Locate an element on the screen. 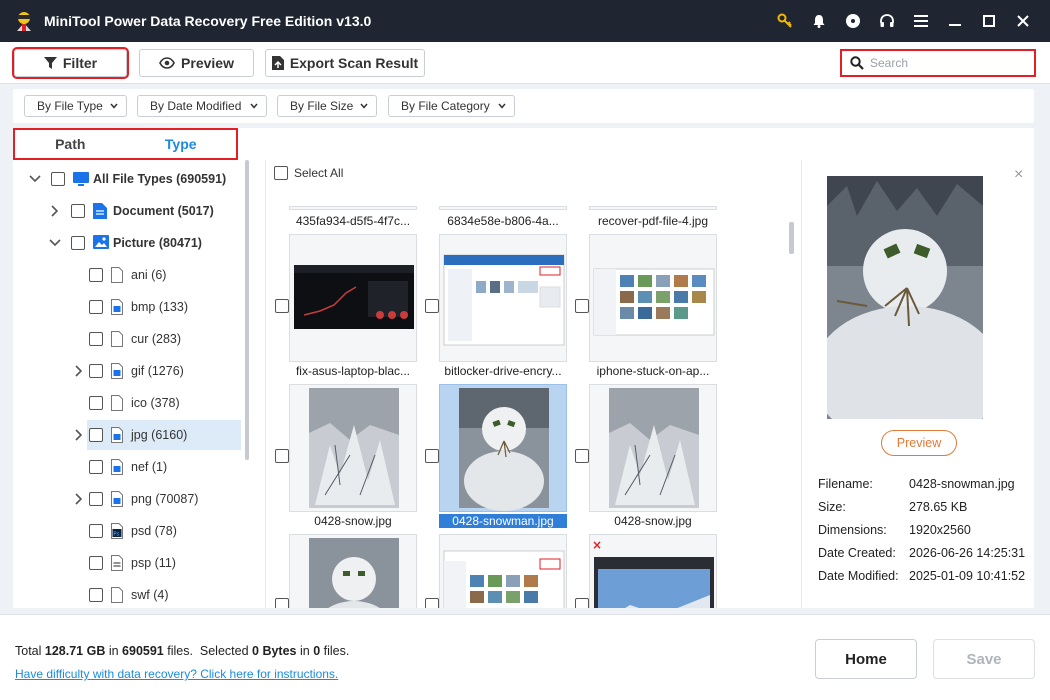 This screenshot has height=700, width=1050. close-preview-icon: × is located at coordinates (1018, 175).